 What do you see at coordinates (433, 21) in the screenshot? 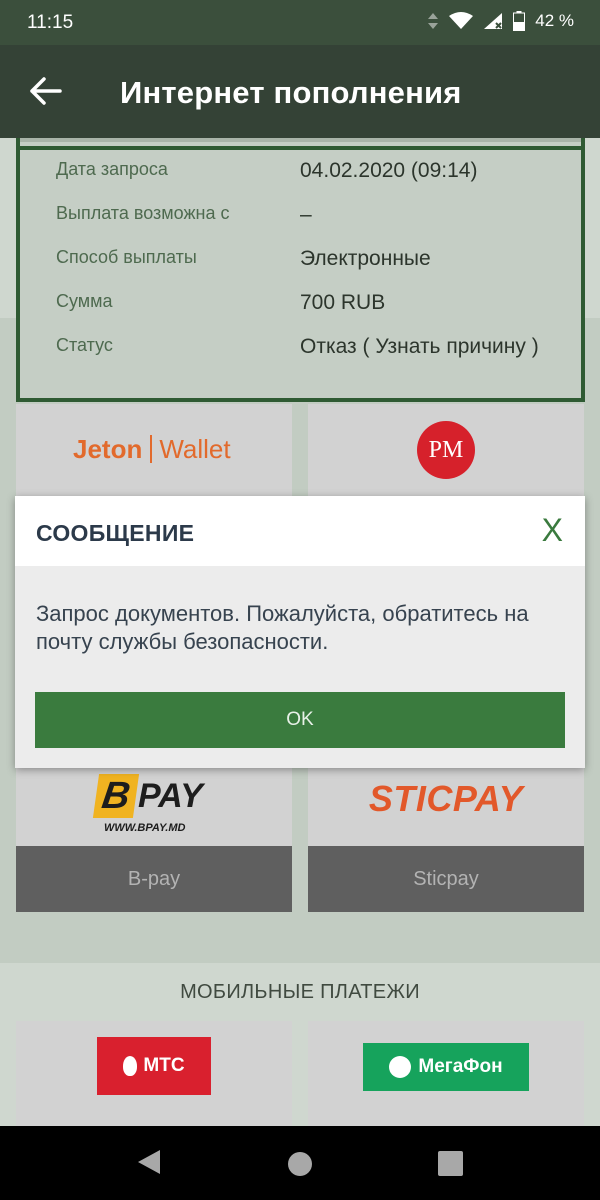
I see `data-arrows-icon` at bounding box center [433, 21].